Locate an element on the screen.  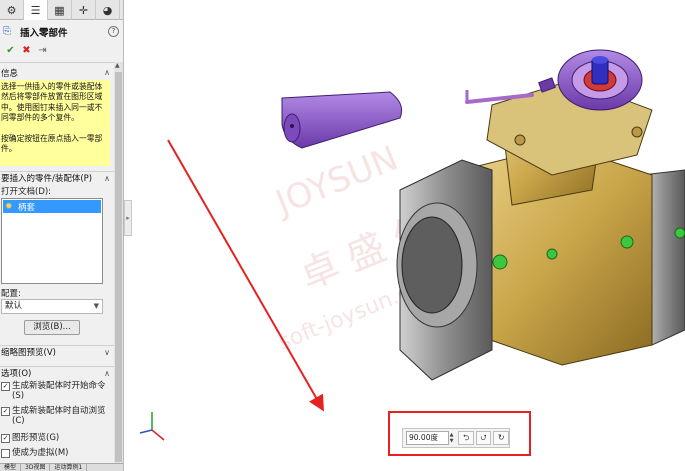
option-make-virtual: 使成为虚拟(M) is located at coordinates (57, 453).